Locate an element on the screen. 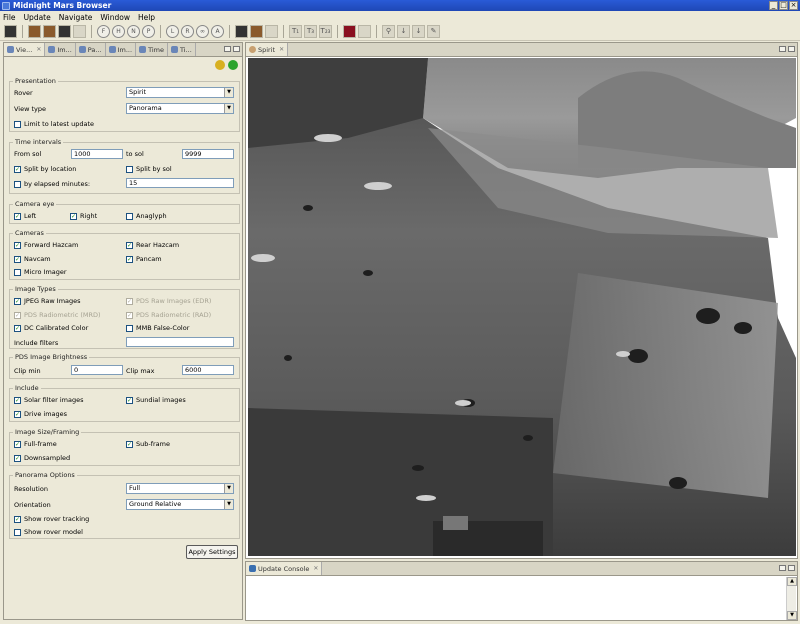  tab-time: Time is located at coordinates (152, 49).